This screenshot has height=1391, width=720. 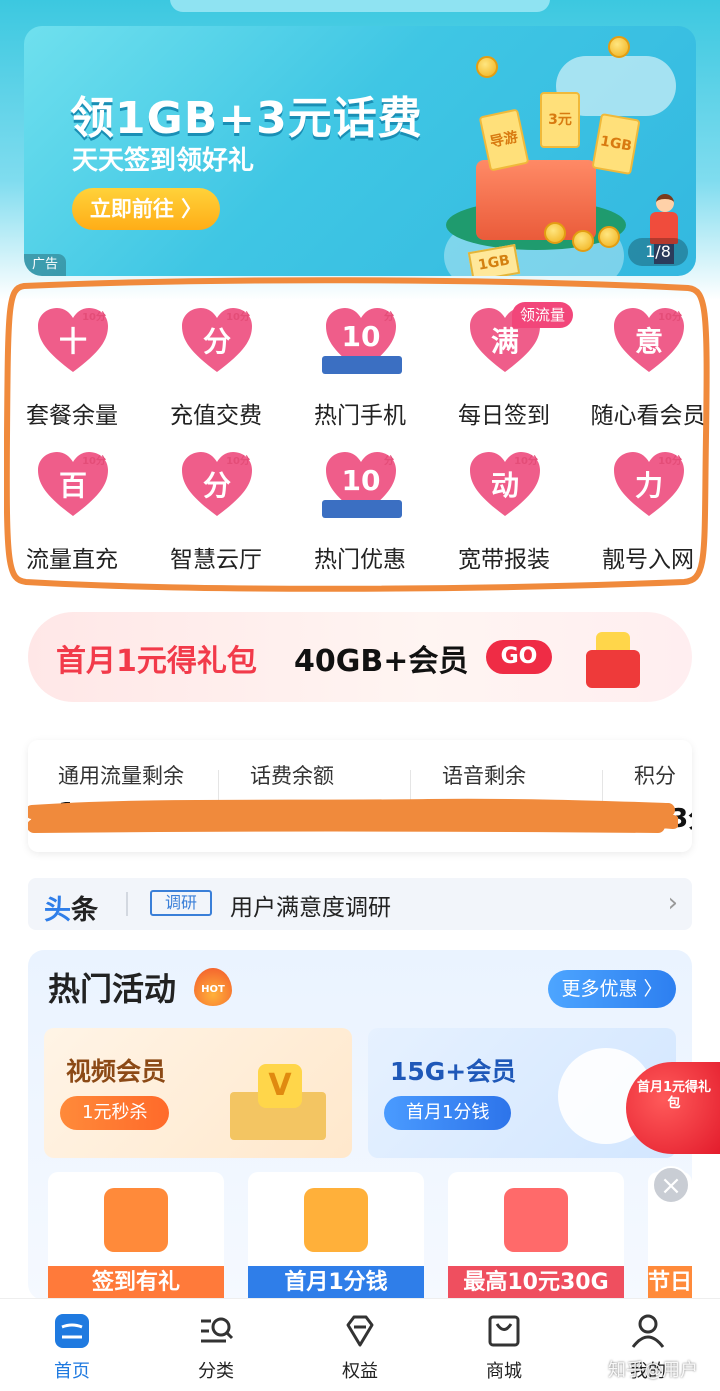 I want to click on banner-subtitle: 天天签到领好礼, so click(x=163, y=161).